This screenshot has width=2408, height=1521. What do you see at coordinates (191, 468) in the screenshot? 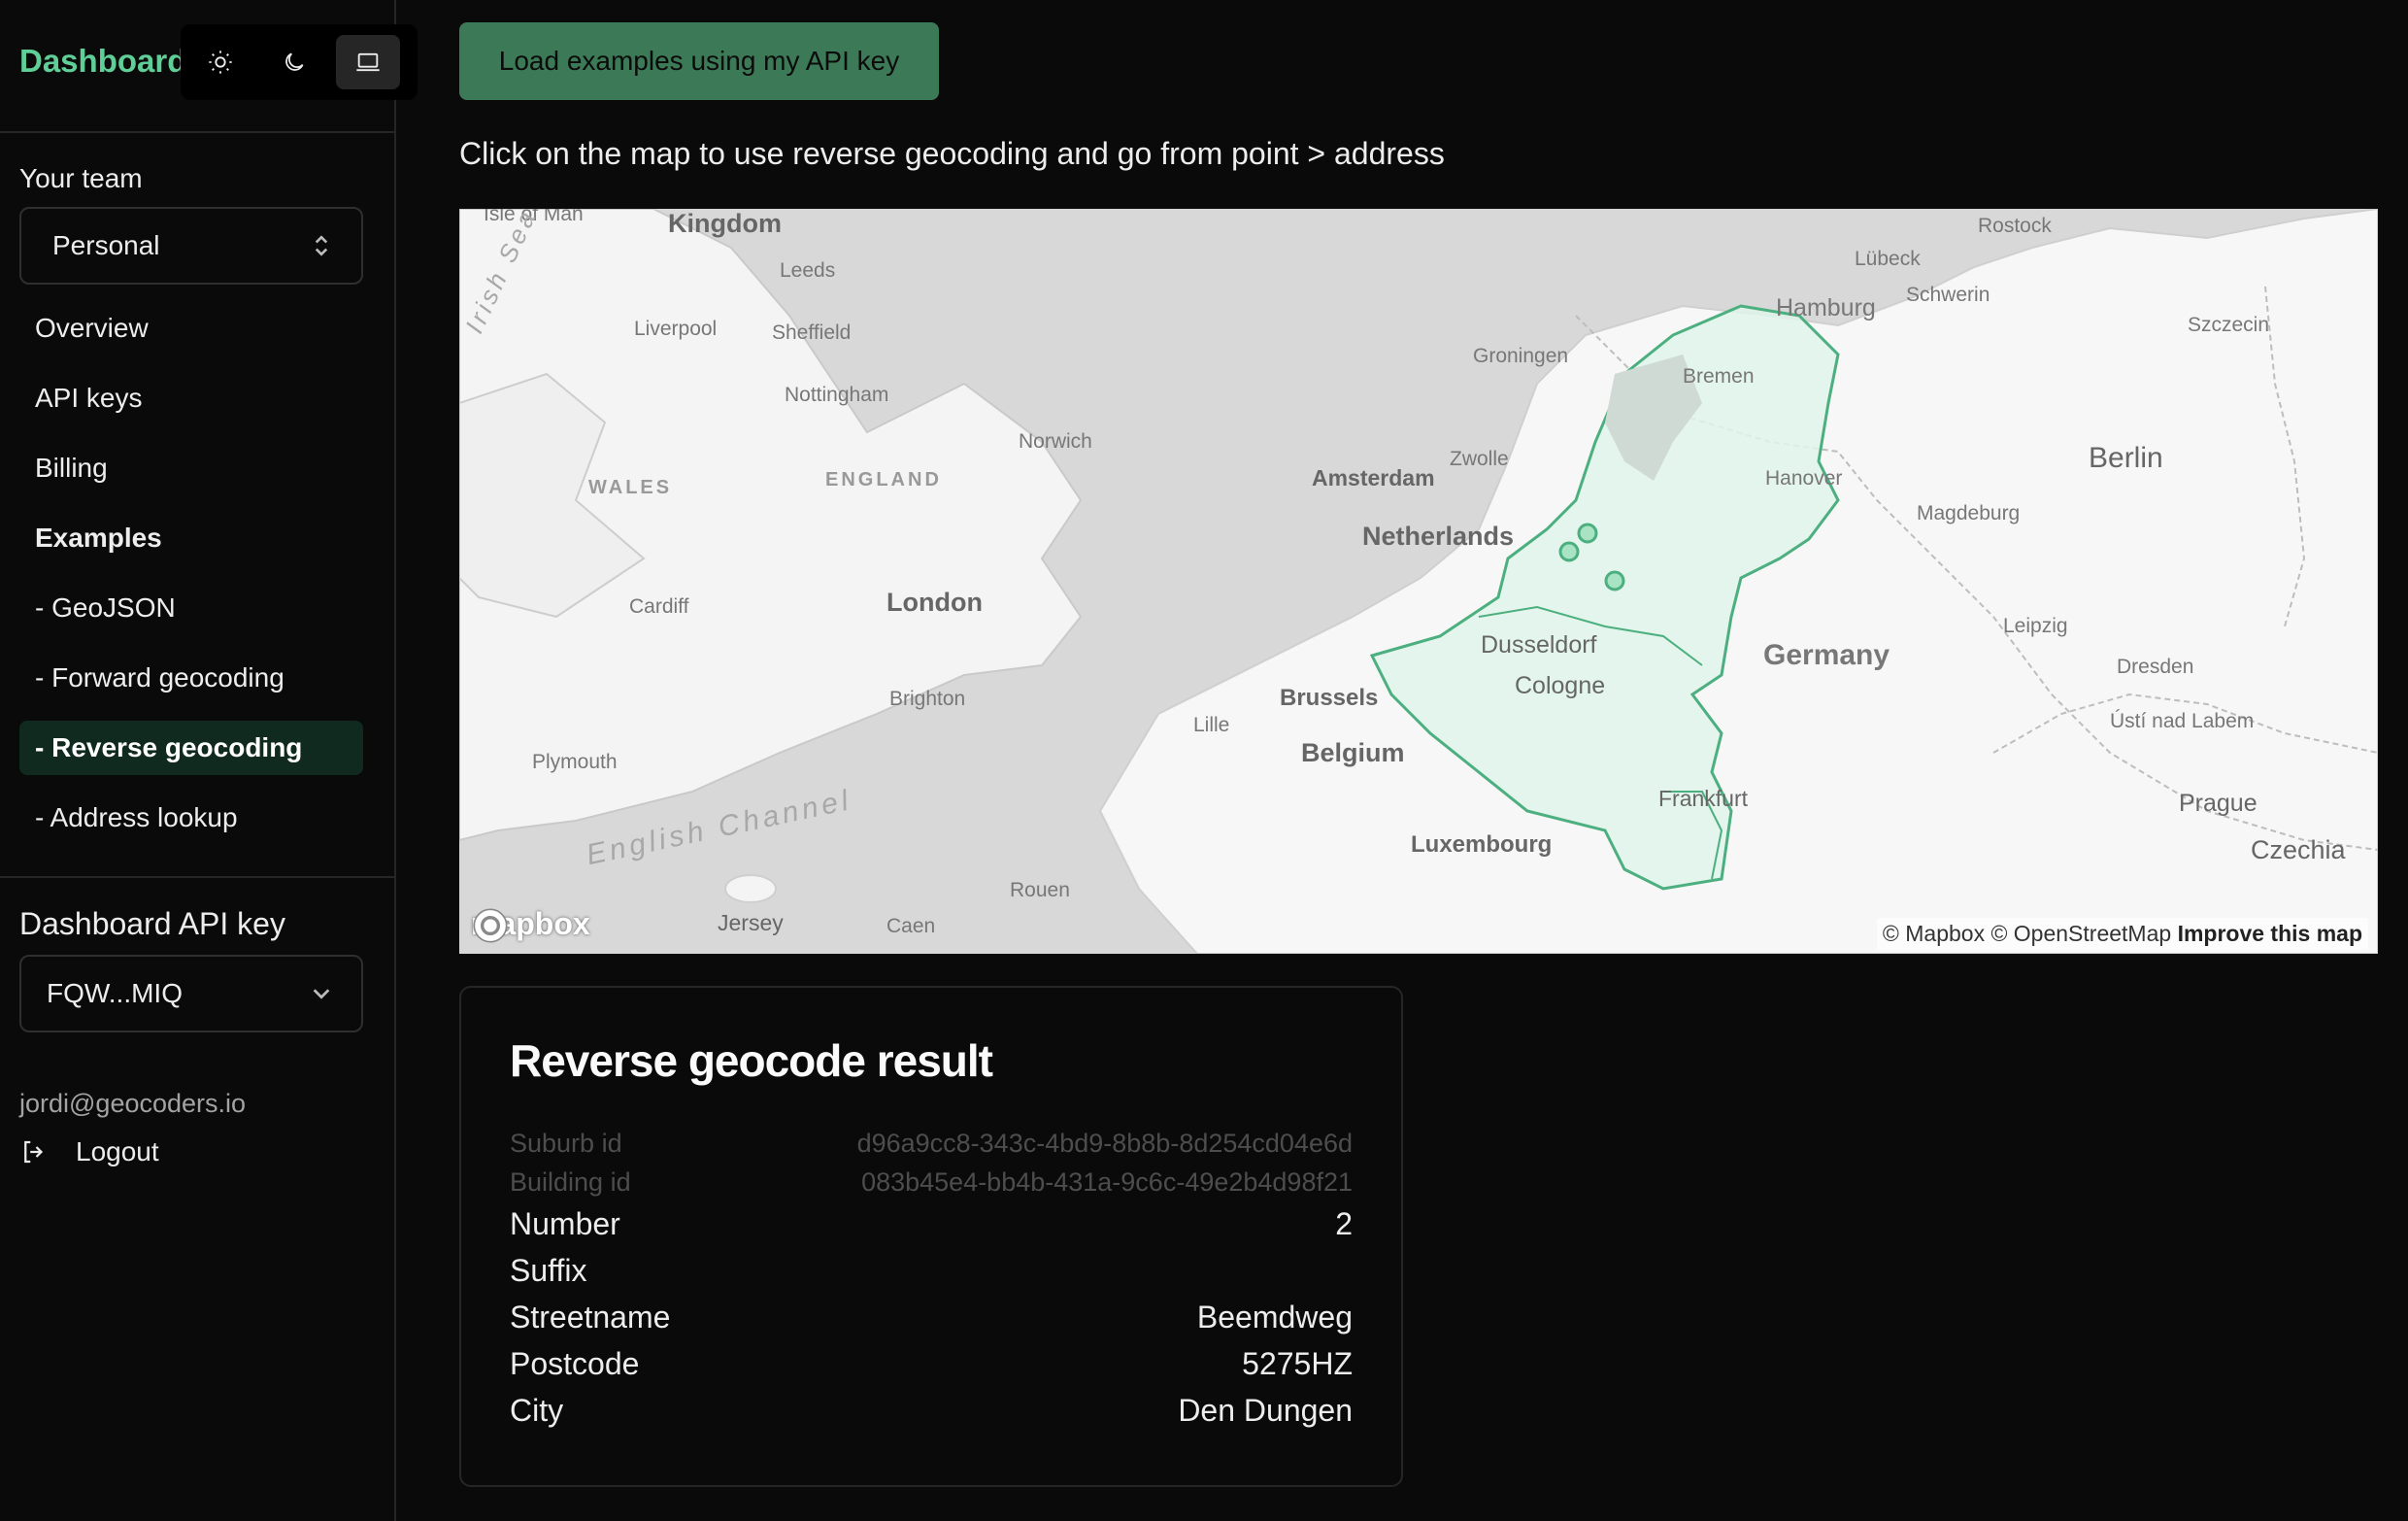
I see `sidebar-item-billing: Billing` at bounding box center [191, 468].